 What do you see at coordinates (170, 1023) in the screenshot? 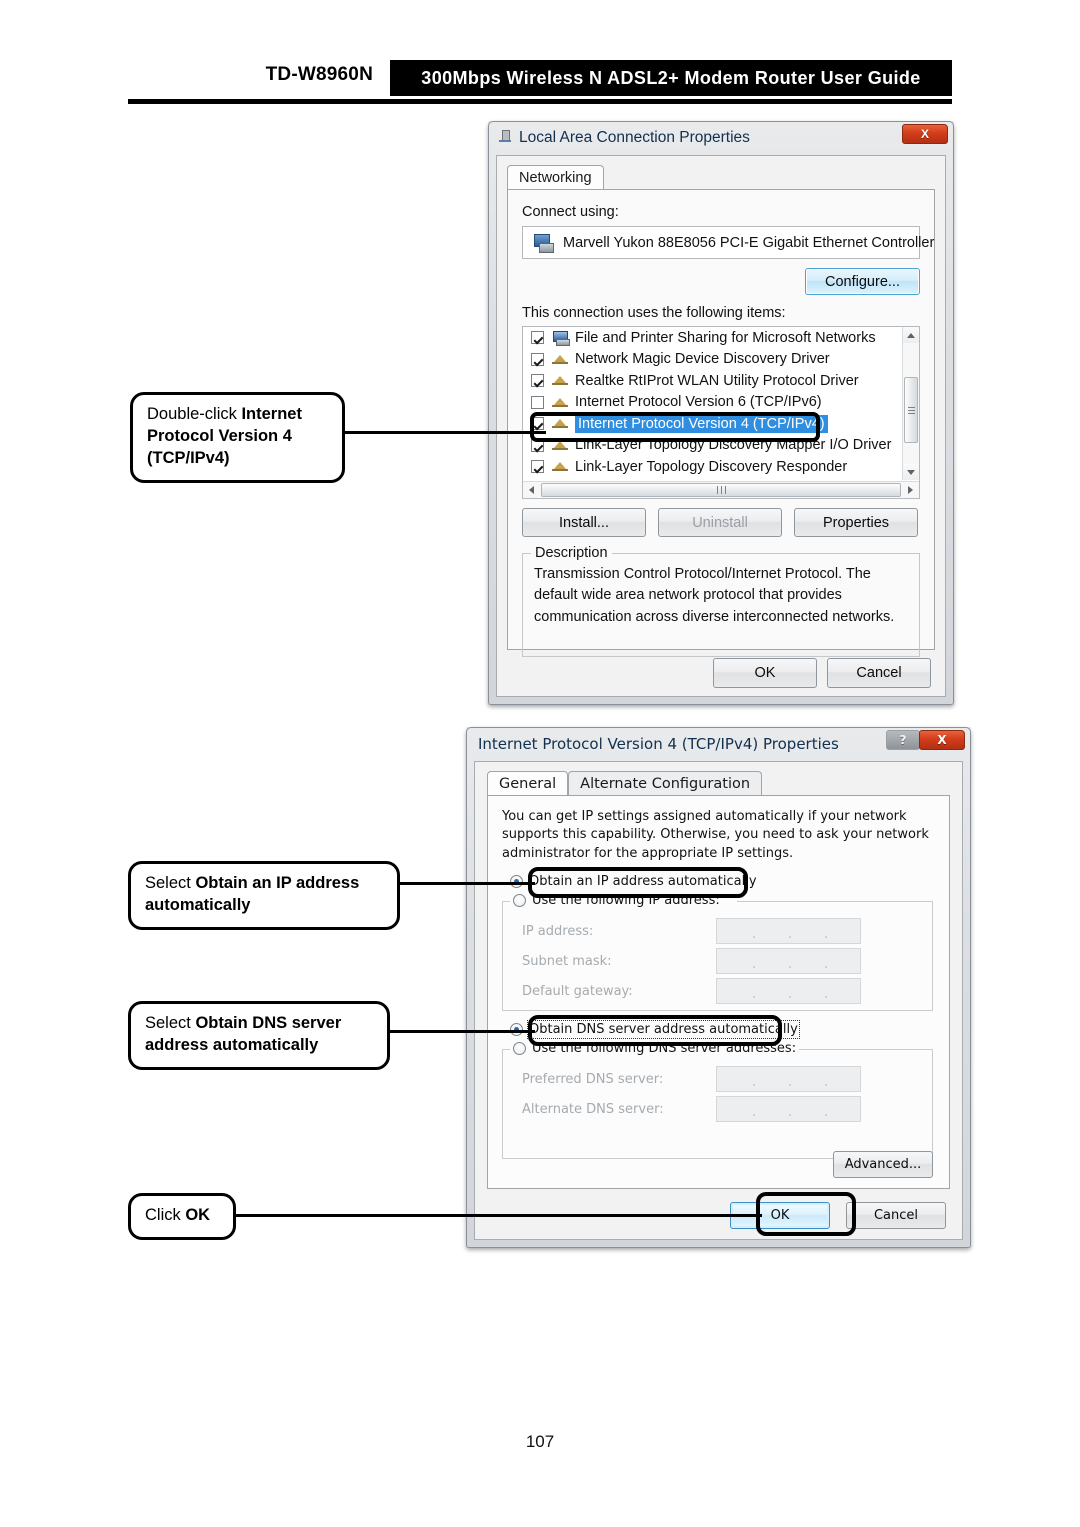
I see `callout-obtain-dns-prefix: Select` at bounding box center [170, 1023].